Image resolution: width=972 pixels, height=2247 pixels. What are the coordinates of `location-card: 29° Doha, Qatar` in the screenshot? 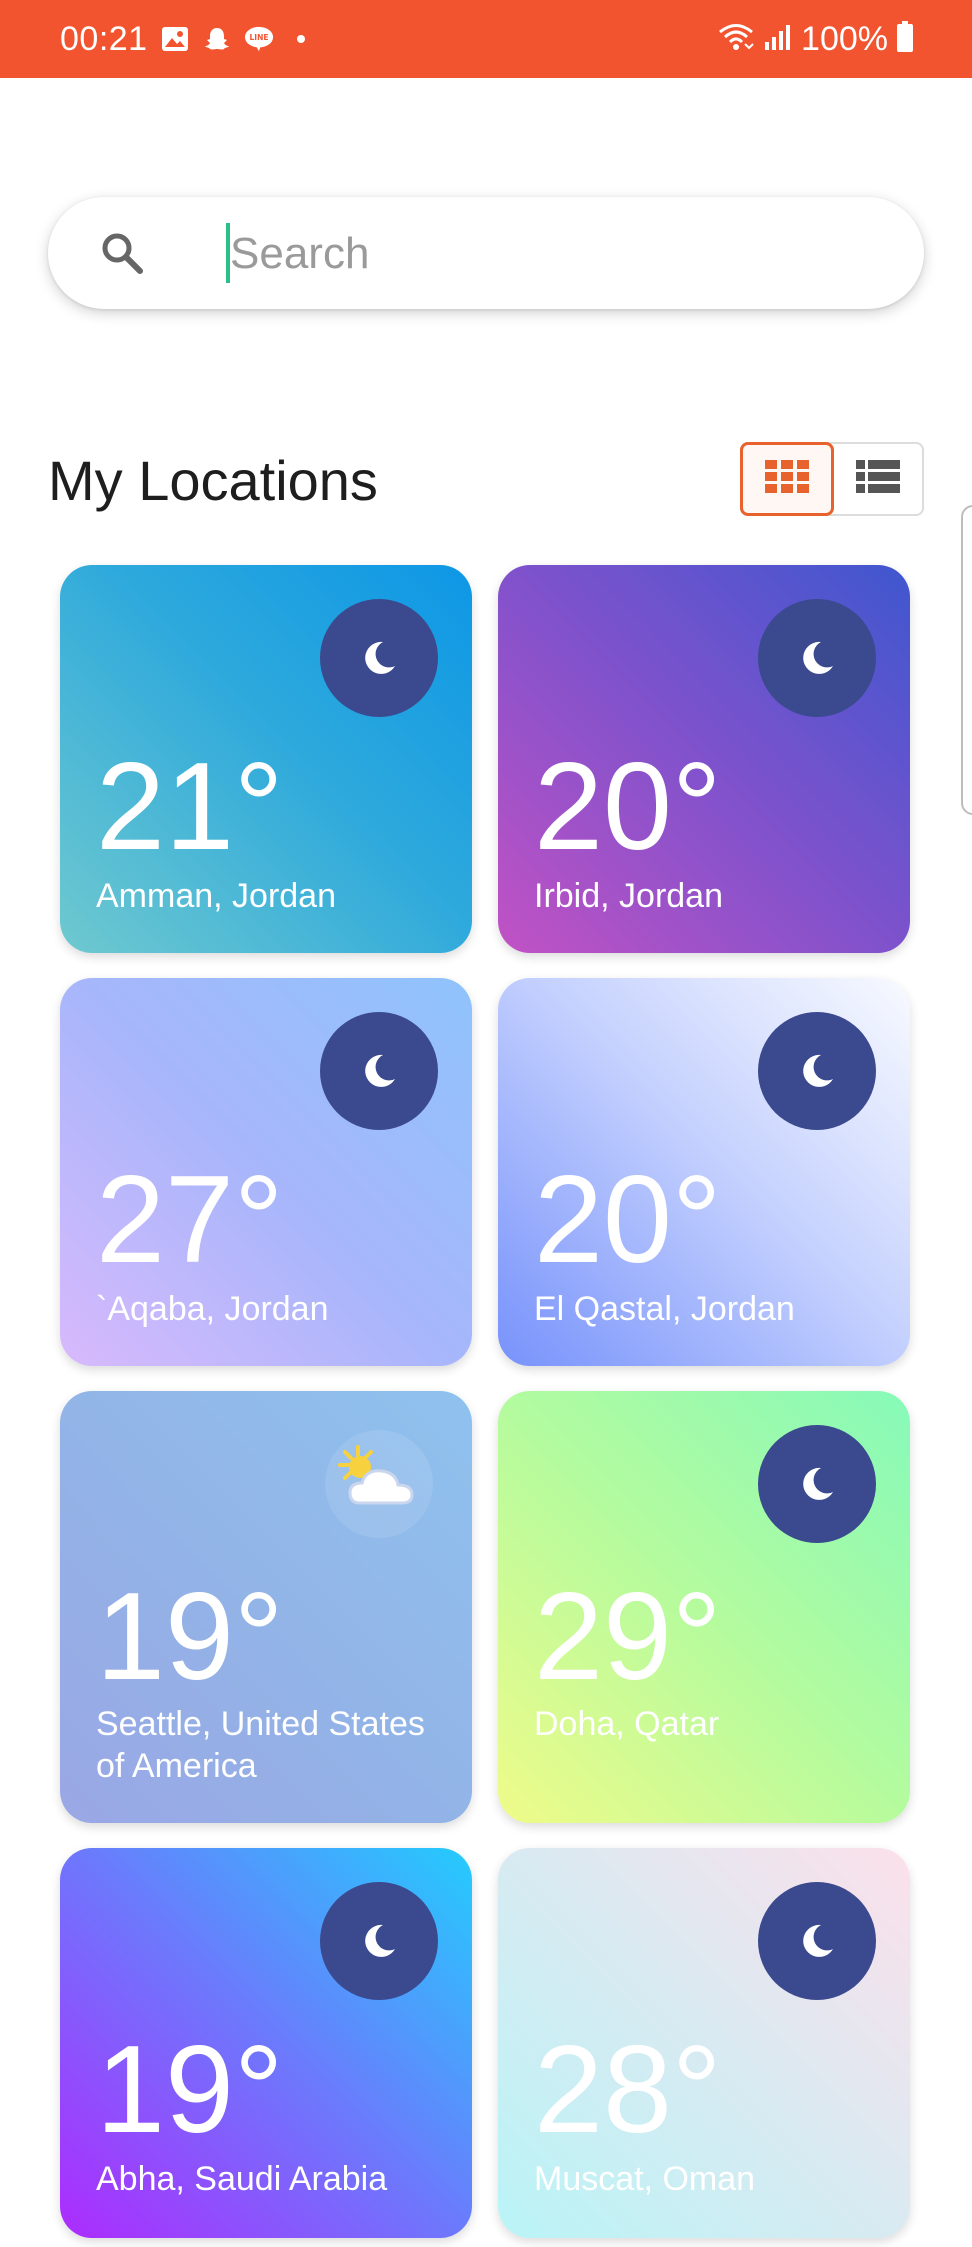 It's located at (704, 1607).